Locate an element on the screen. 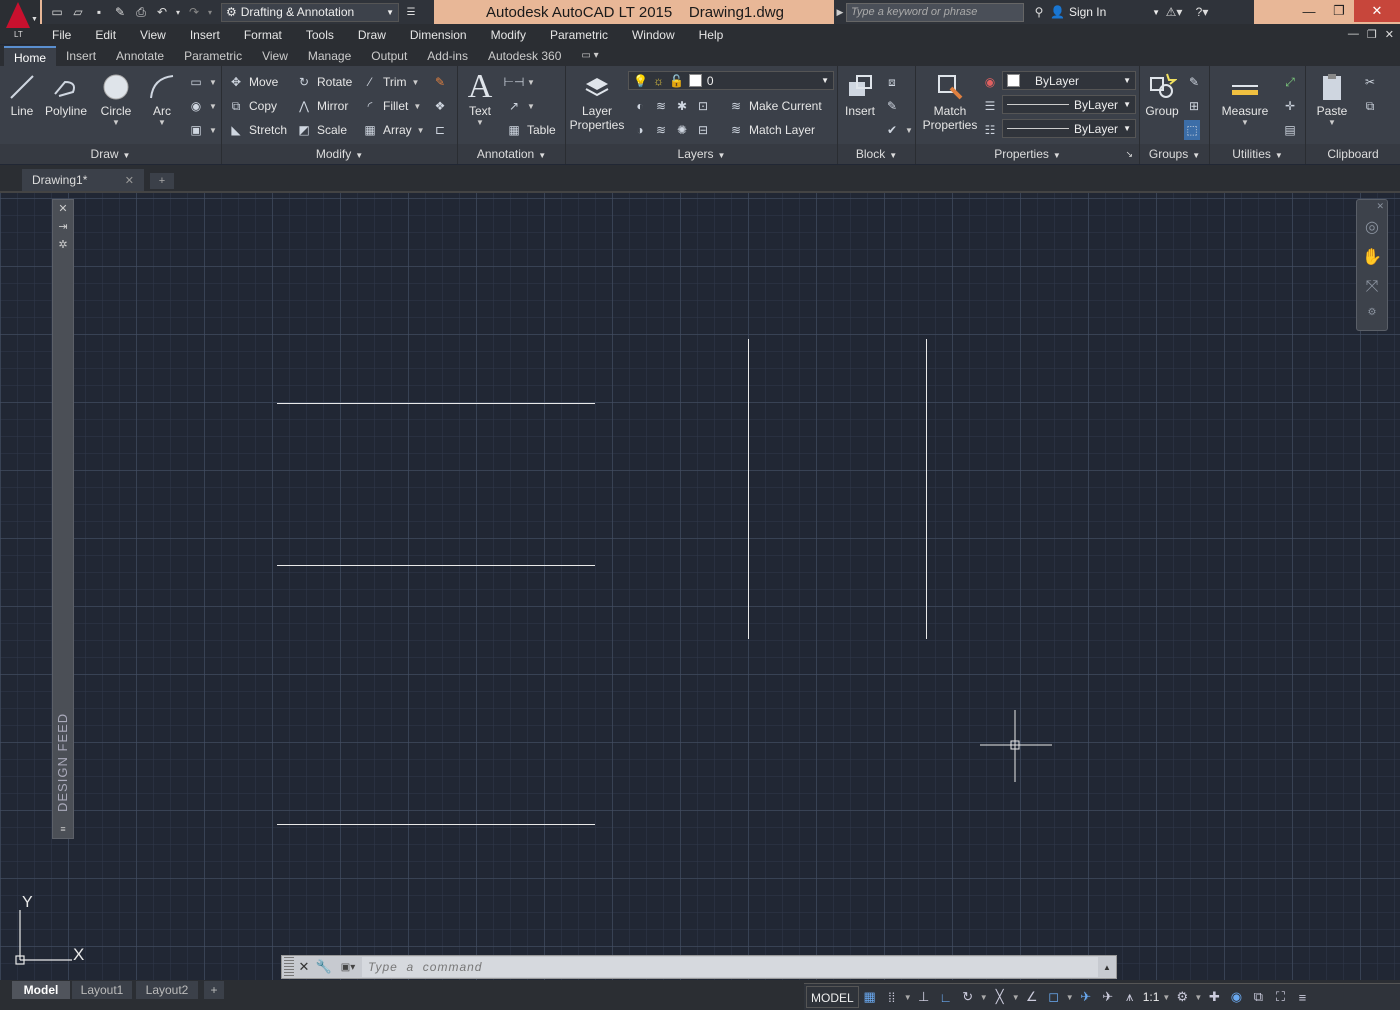 The height and width of the screenshot is (1010, 1400). ungroup-button: ✎ is located at coordinates (1194, 82).